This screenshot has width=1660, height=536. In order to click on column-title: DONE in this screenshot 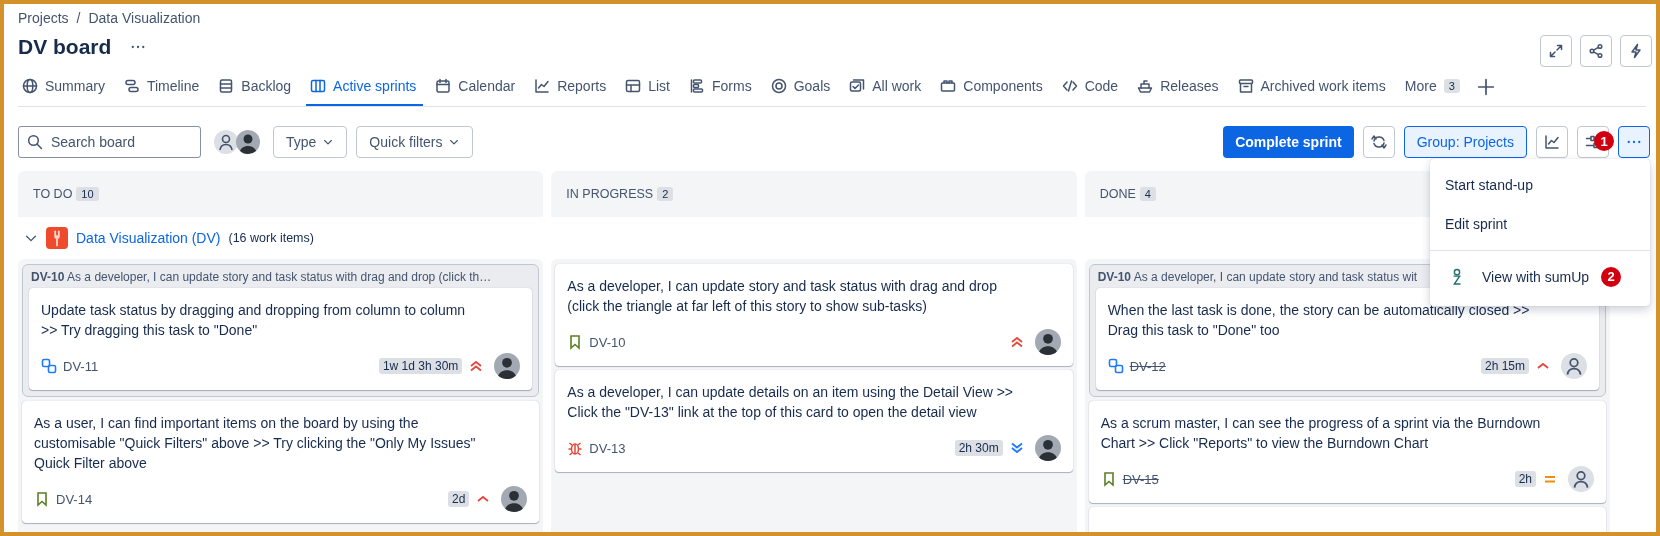, I will do `click(1117, 194)`.